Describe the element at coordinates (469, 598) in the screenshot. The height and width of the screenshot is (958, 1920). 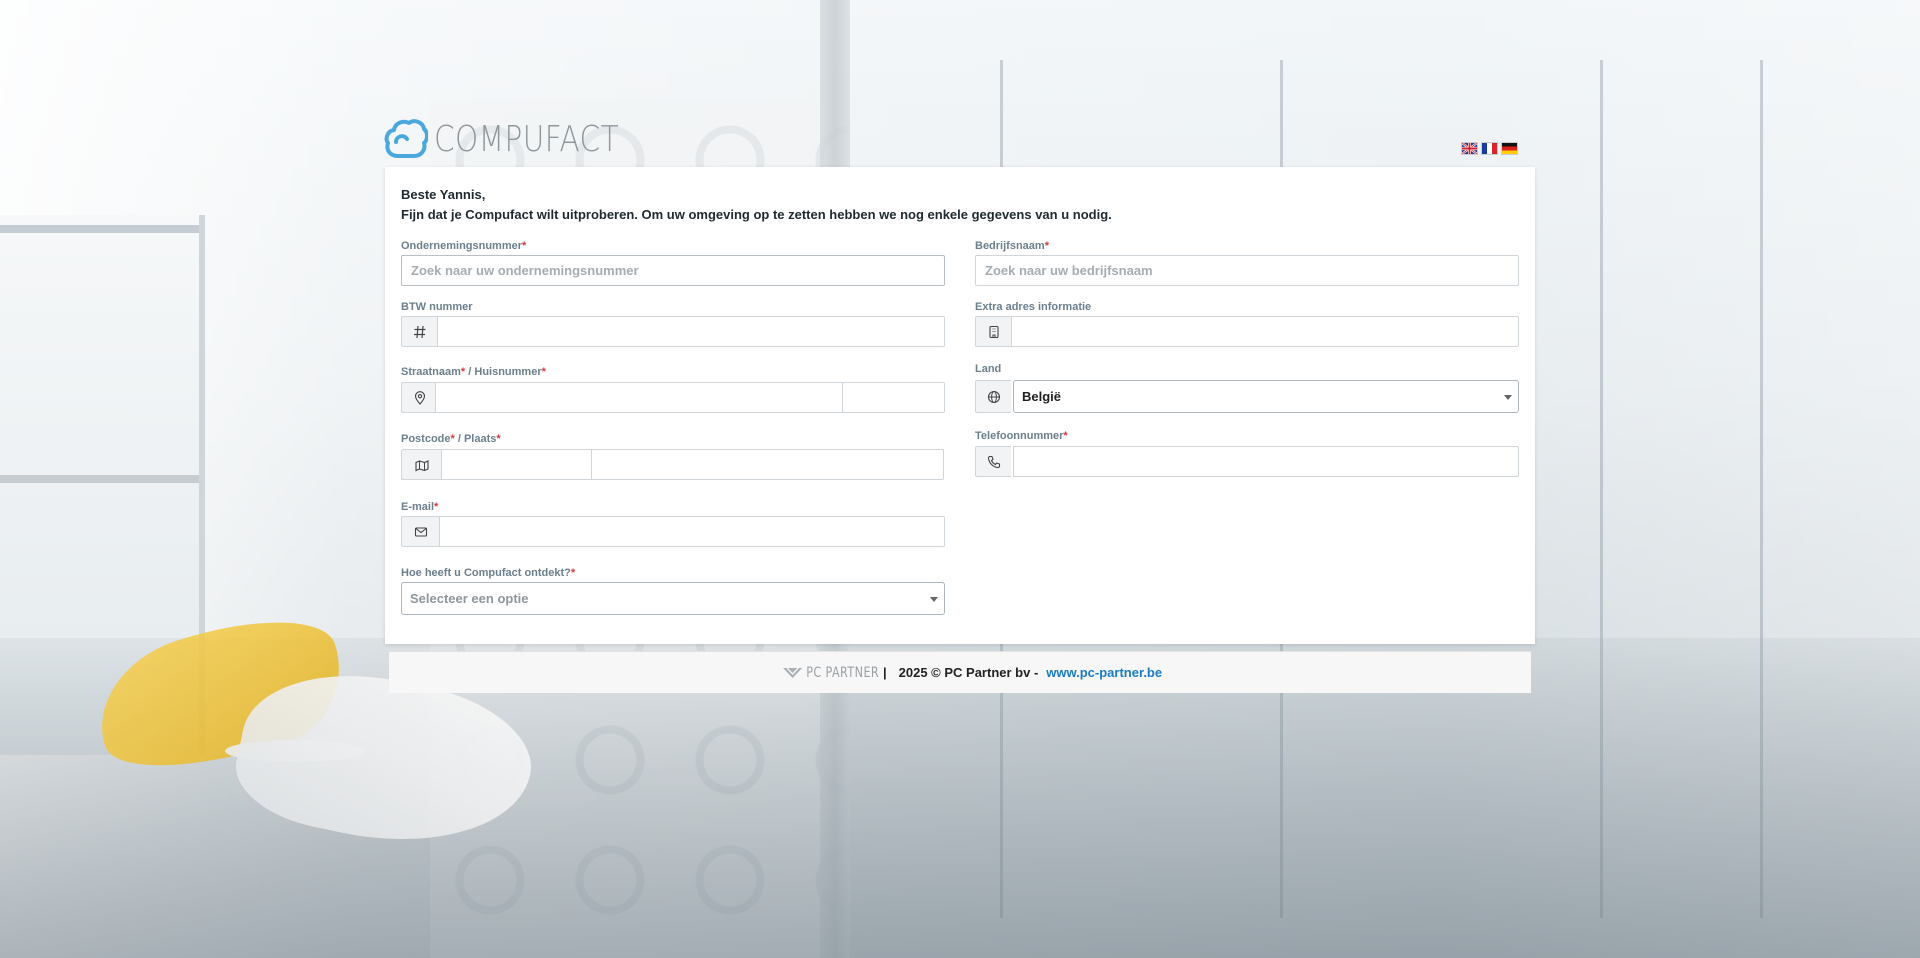
I see `discovery-placeholder: Selecteer een optie` at that location.